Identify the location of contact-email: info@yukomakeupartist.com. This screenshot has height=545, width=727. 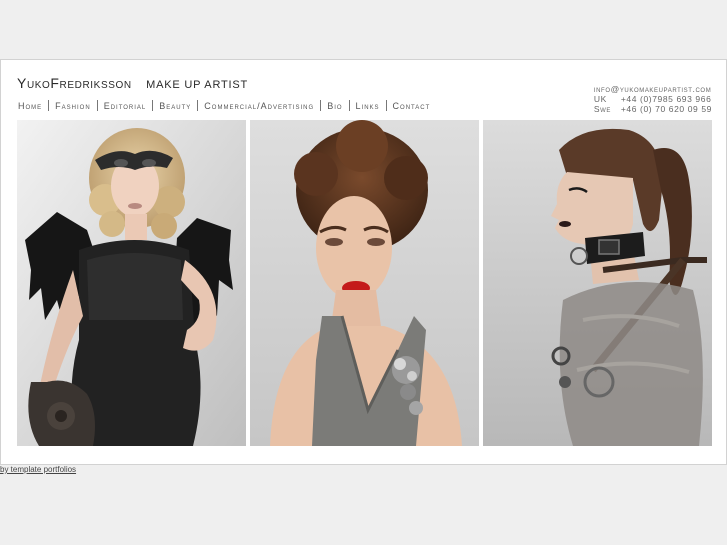
(653, 89).